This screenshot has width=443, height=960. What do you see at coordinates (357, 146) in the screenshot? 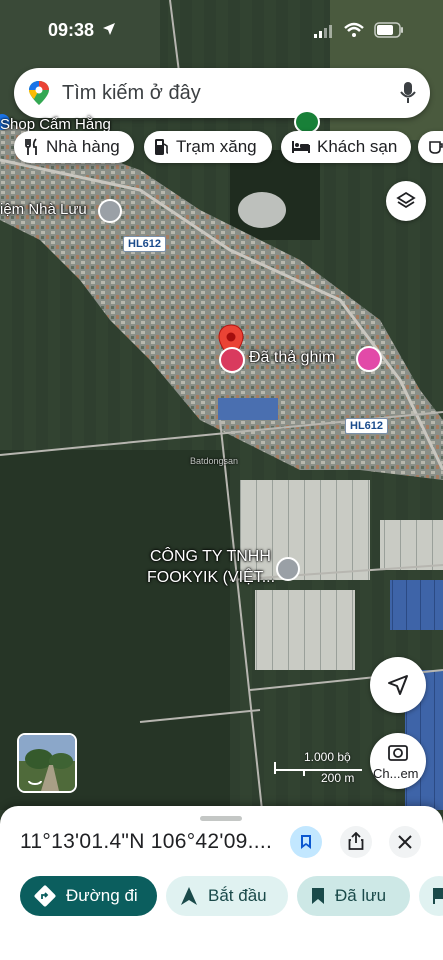
I see `chip-label: Khách sạn` at bounding box center [357, 146].